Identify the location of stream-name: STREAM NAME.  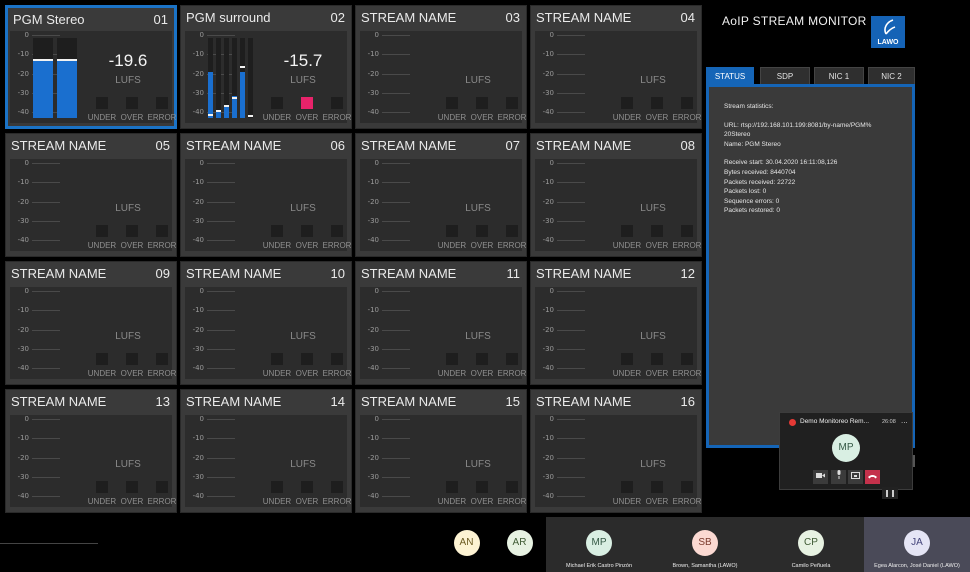
(584, 273).